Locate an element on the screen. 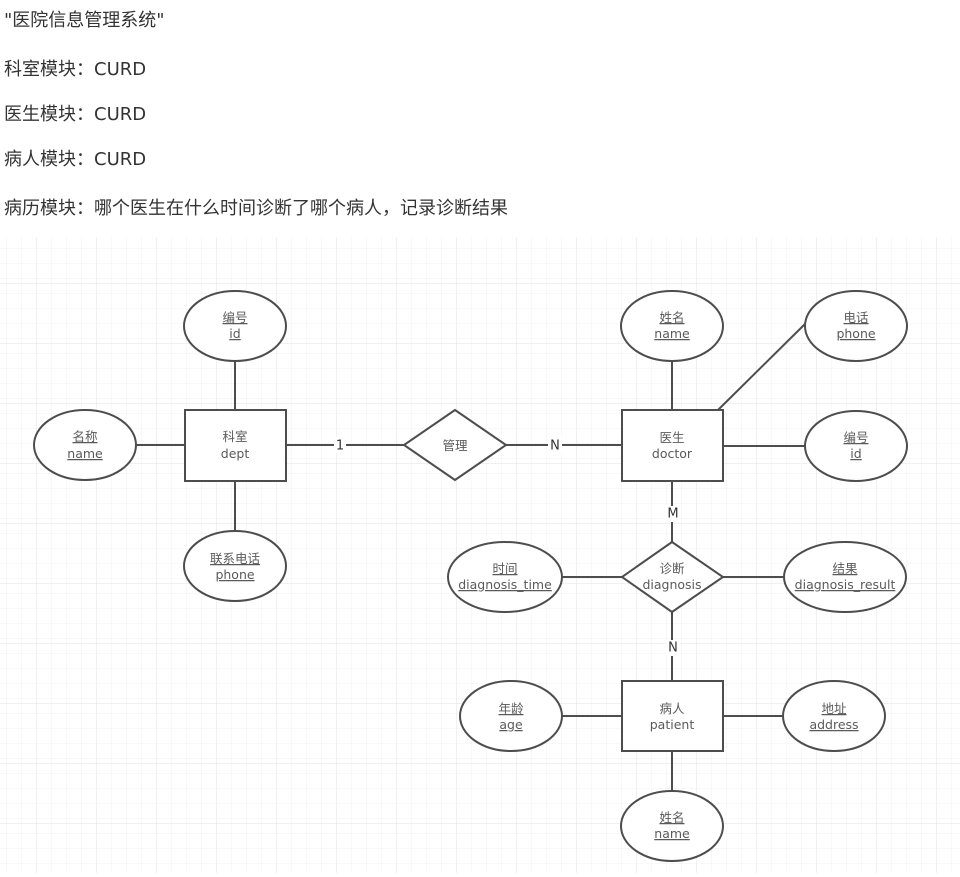 This screenshot has width=960, height=877. attribute-doctor-phone: 电话 phone is located at coordinates (856, 326).